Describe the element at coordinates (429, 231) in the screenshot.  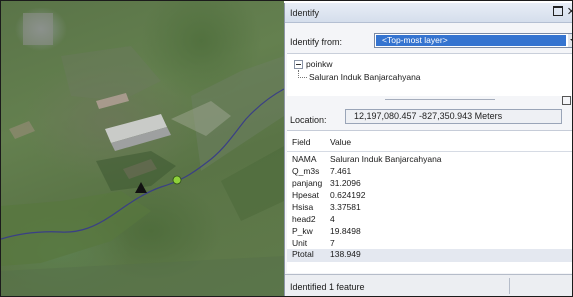
I see `table-row: P_kw 19.8498` at that location.